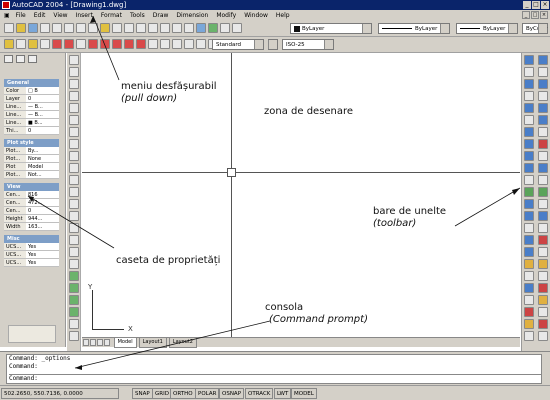 This screenshot has width=550, height=400. I want to click on command-history: Command: _options Command: Command:, so click(274, 369).